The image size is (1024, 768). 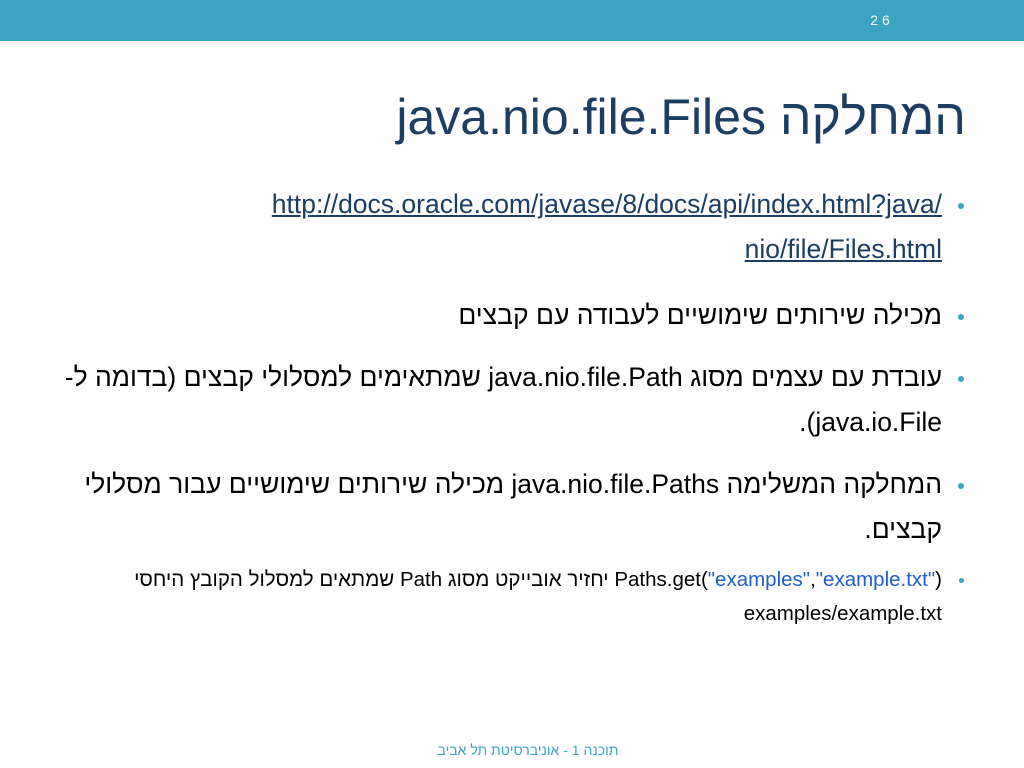 I want to click on docs-link-line-2: nio/file/Files.html, so click(x=843, y=249).